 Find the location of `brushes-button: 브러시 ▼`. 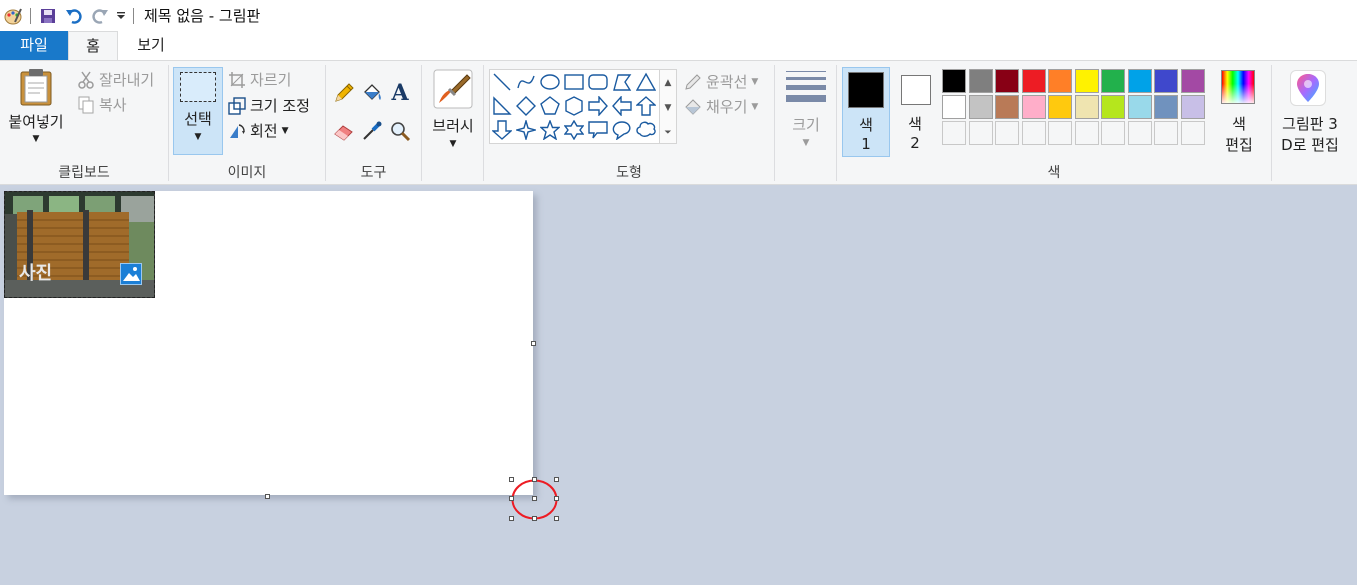

brushes-button: 브러시 ▼ is located at coordinates (453, 108).